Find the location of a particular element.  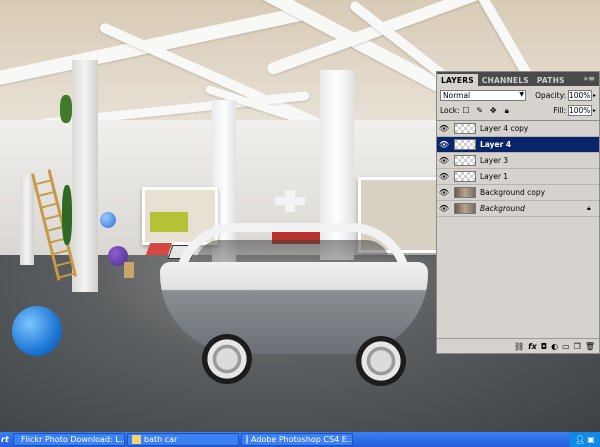

new-group-icon: ▭ is located at coordinates (566, 346).